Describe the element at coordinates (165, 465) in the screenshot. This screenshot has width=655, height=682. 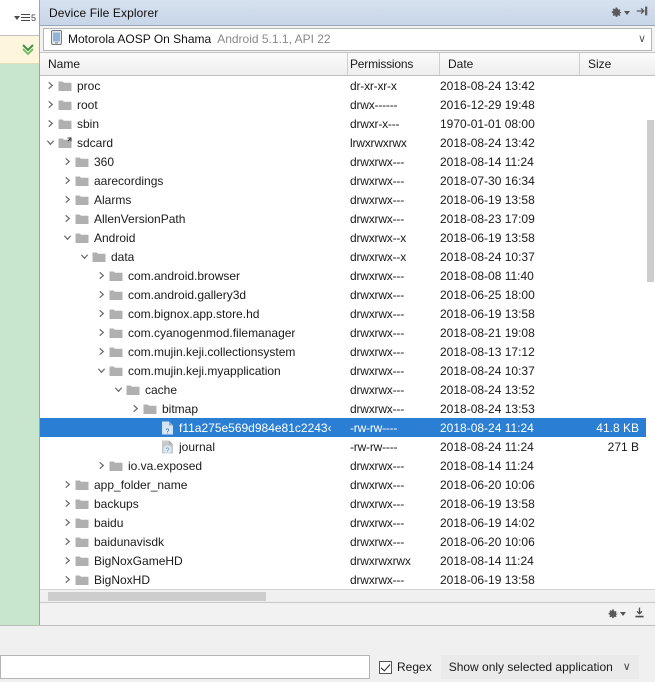
I see `file-name: io.va.exposed` at that location.